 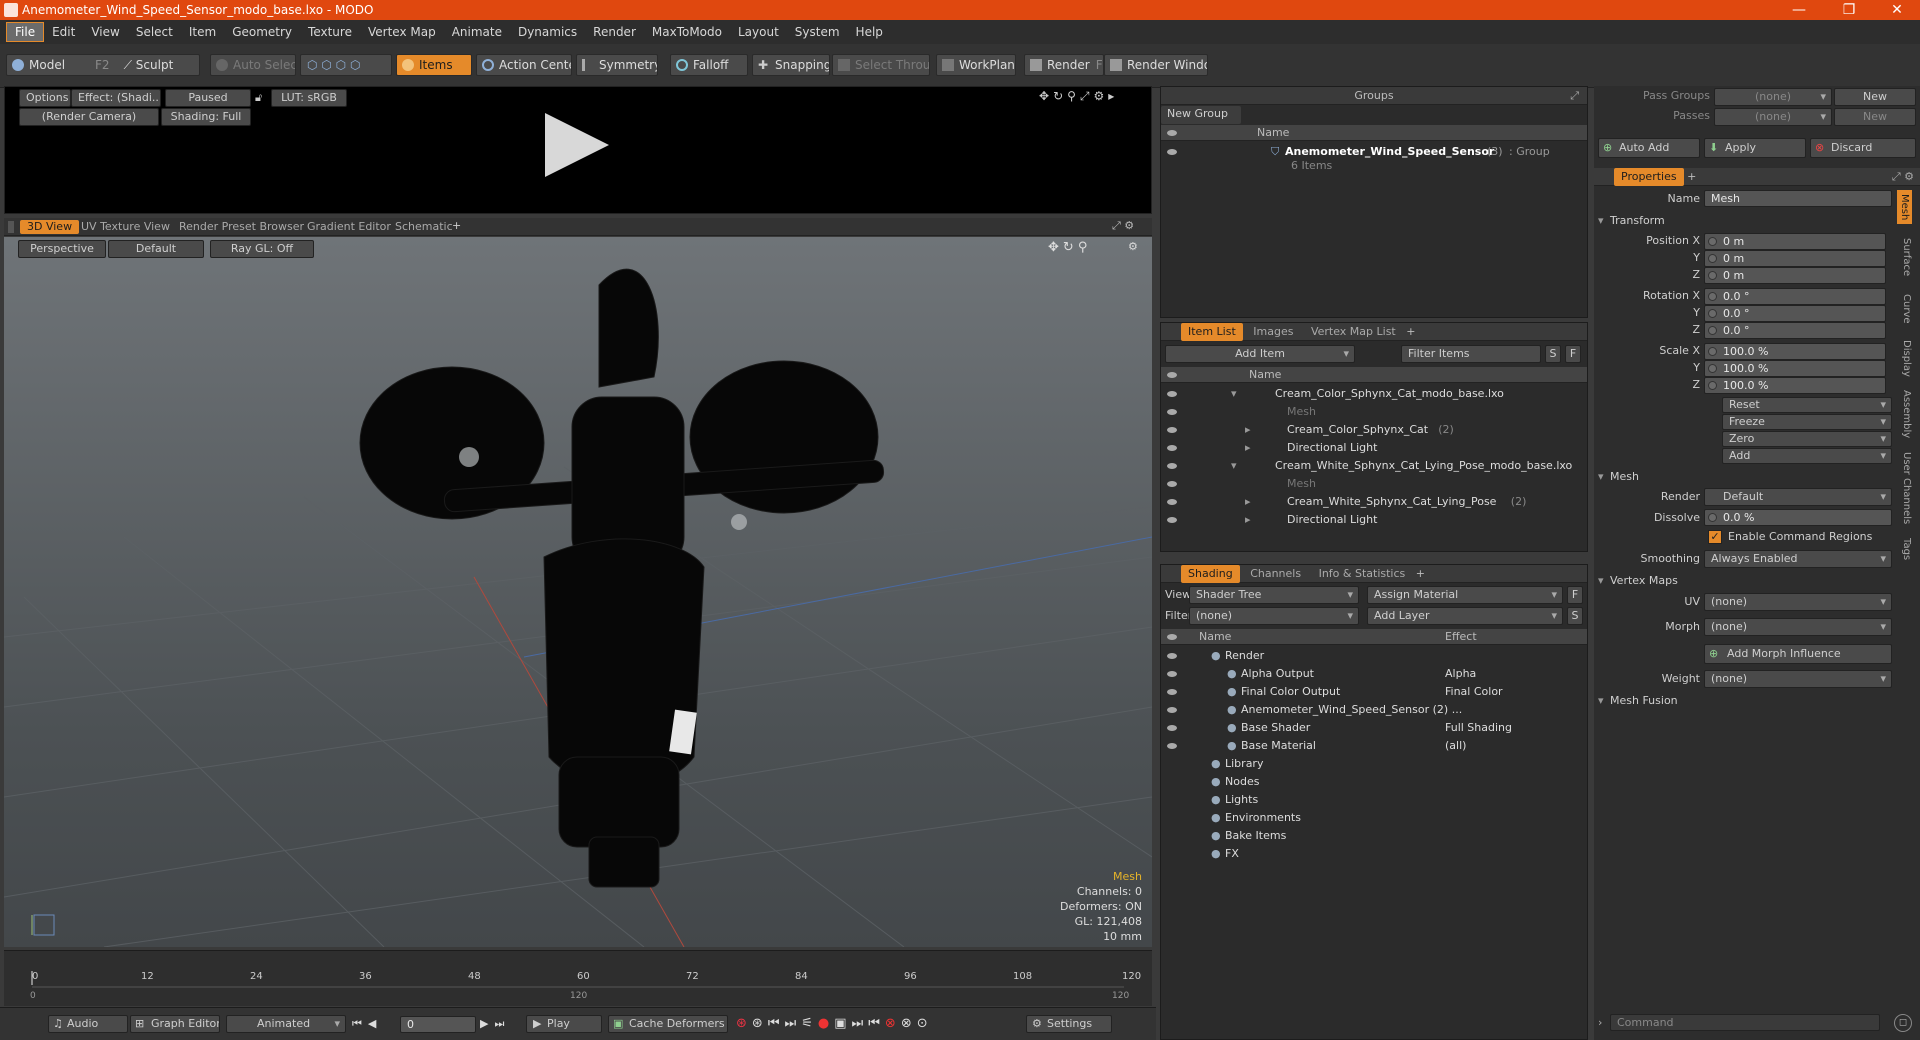 What do you see at coordinates (1210, 574) in the screenshot?
I see `tab-shading: Shading` at bounding box center [1210, 574].